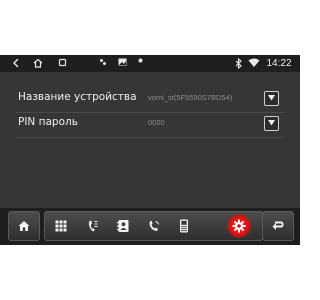 The width and height of the screenshot is (320, 300). I want to click on settings-gear-icon, so click(239, 226).